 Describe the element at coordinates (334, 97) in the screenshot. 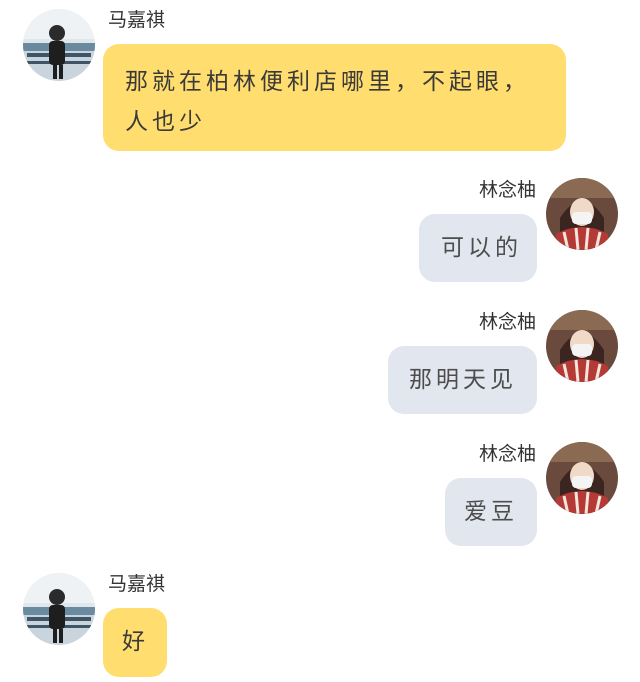

I see `message-bubble: 那就在柏林便利店哪里，不起眼， 人也少` at that location.